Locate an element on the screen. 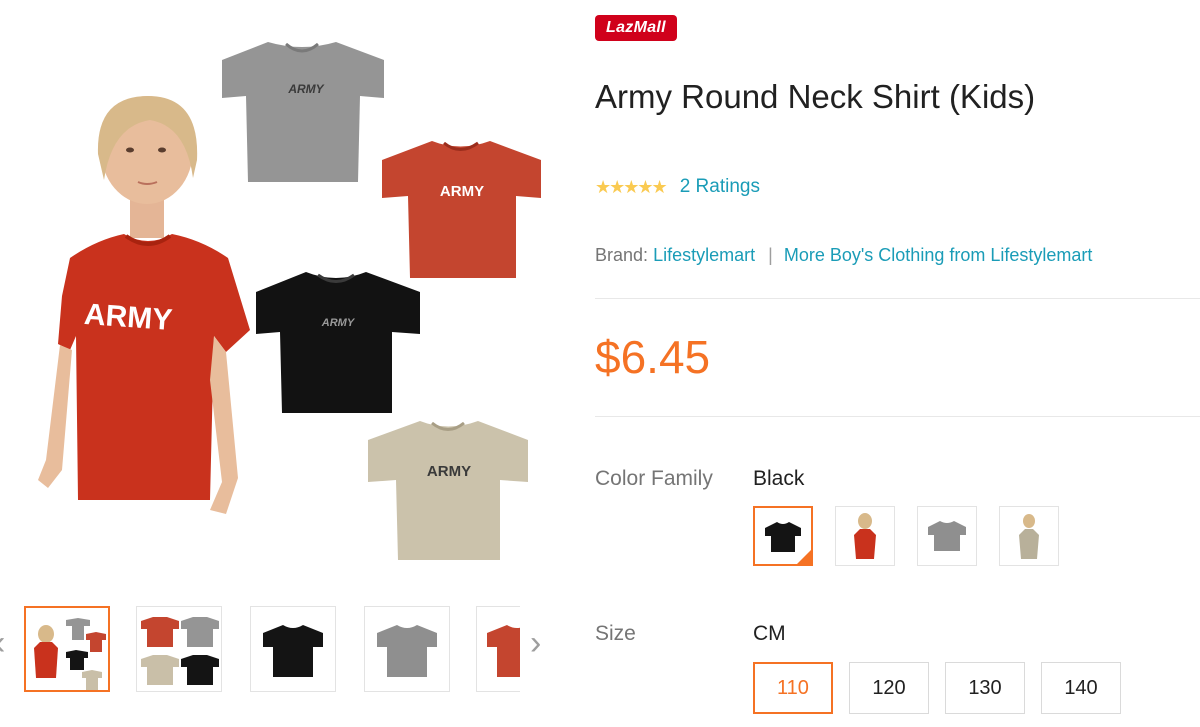 This screenshot has height=727, width=1200. brand-label: Brand: is located at coordinates (622, 255).